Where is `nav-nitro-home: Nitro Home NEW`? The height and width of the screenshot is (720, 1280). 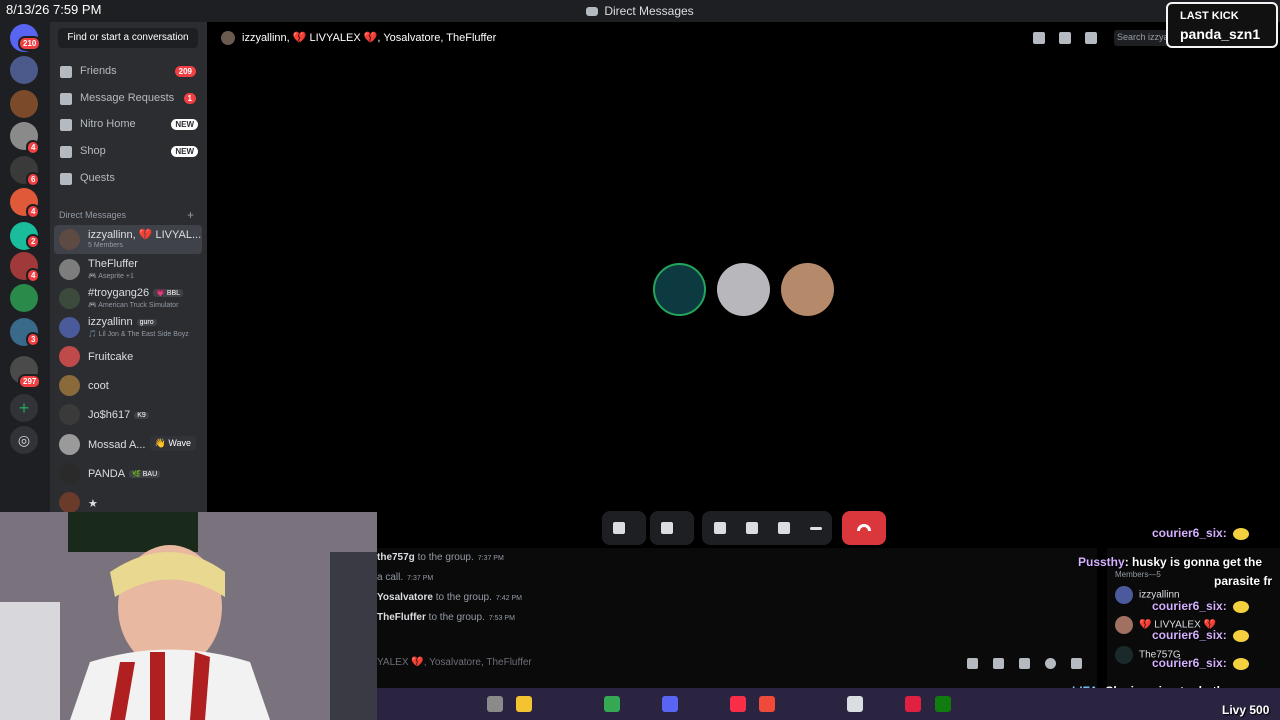
nav-nitro-home: Nitro Home NEW is located at coordinates (128, 125).